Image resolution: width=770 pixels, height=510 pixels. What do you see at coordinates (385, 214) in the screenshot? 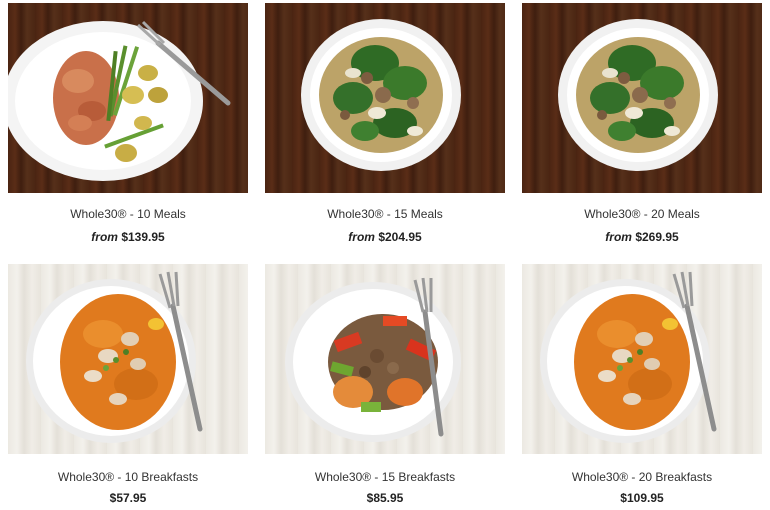
I see `product-title: Whole30® - 15 Meals` at bounding box center [385, 214].